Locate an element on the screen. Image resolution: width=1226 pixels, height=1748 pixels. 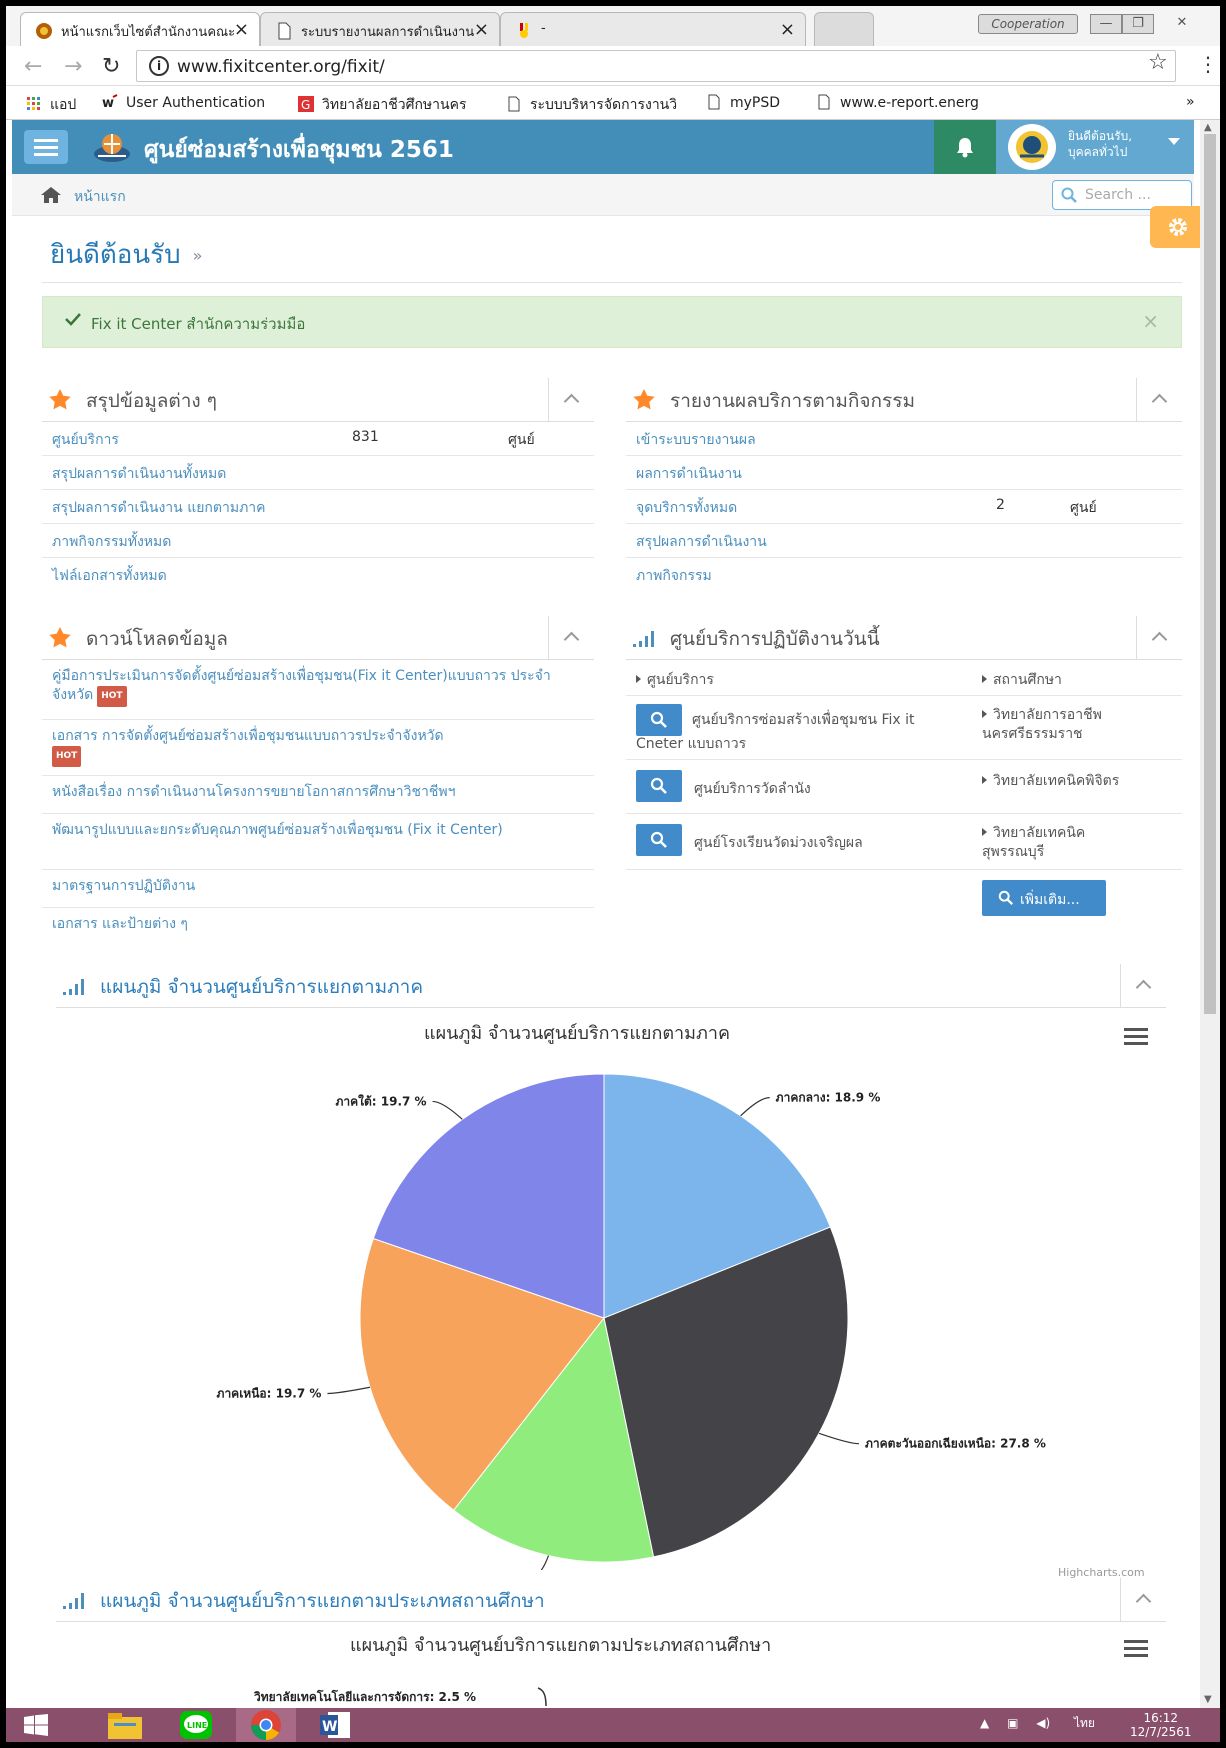
list-item: สรุปผลการดำเนินงานทั้งหมด is located at coordinates (318, 473).